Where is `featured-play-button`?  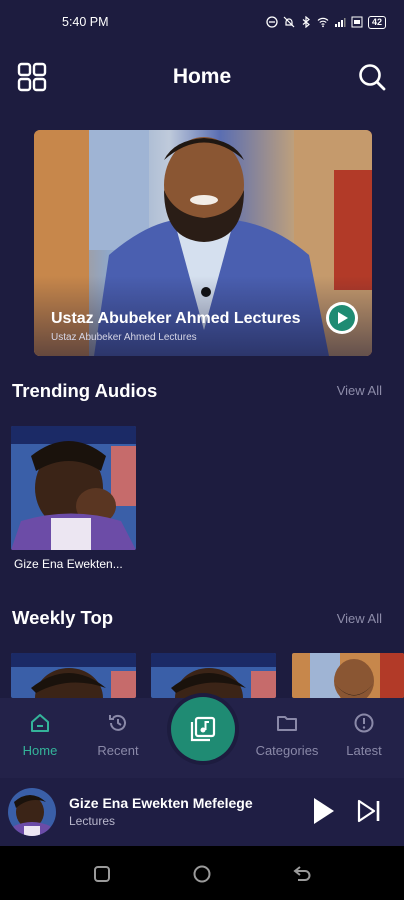 featured-play-button is located at coordinates (342, 318).